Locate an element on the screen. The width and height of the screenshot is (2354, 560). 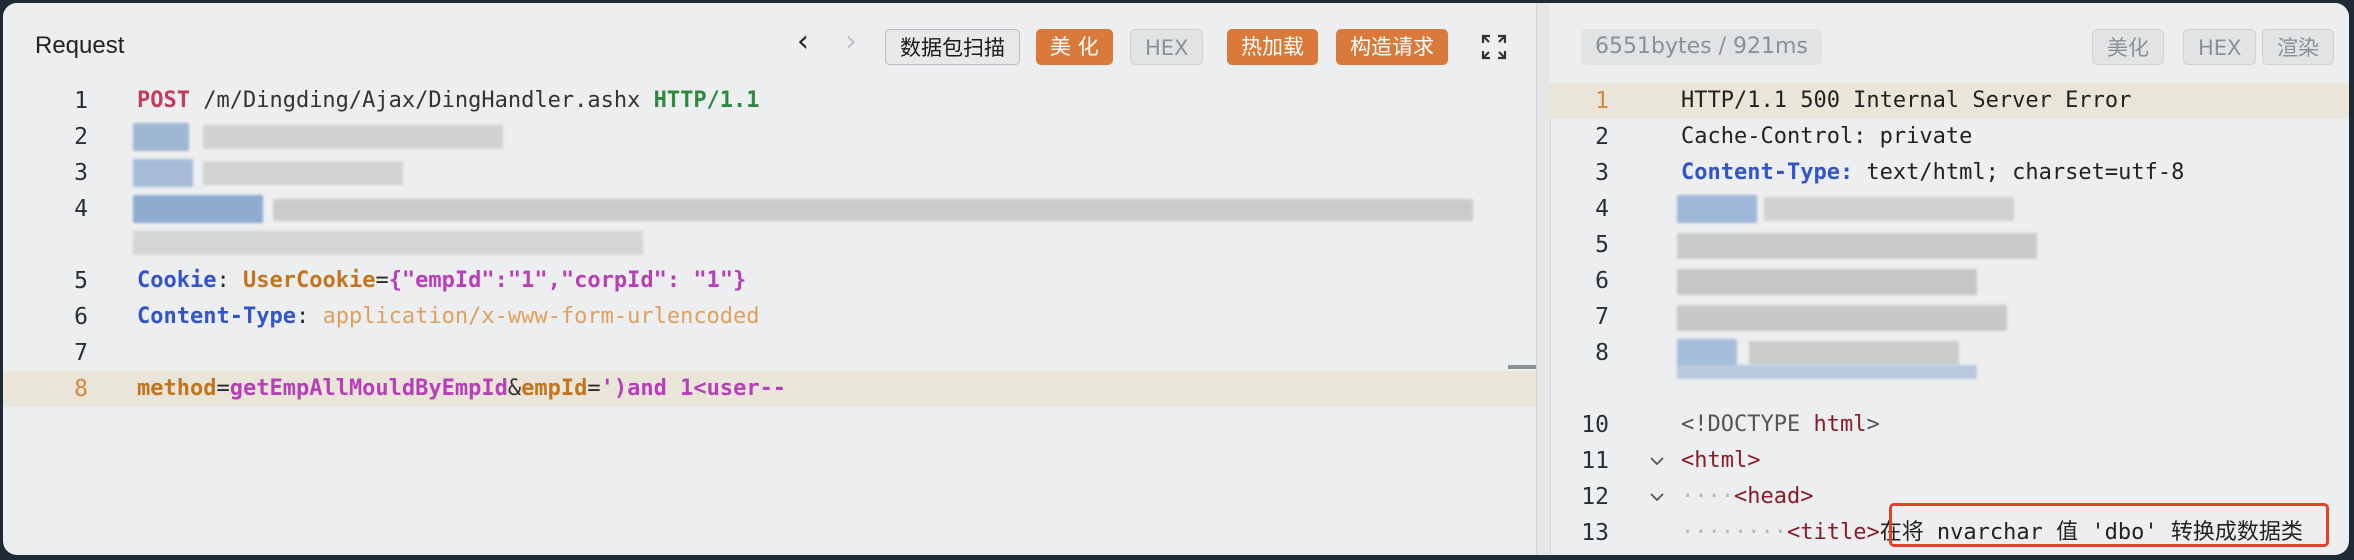
header-key: Content-Type: is located at coordinates (1767, 172).